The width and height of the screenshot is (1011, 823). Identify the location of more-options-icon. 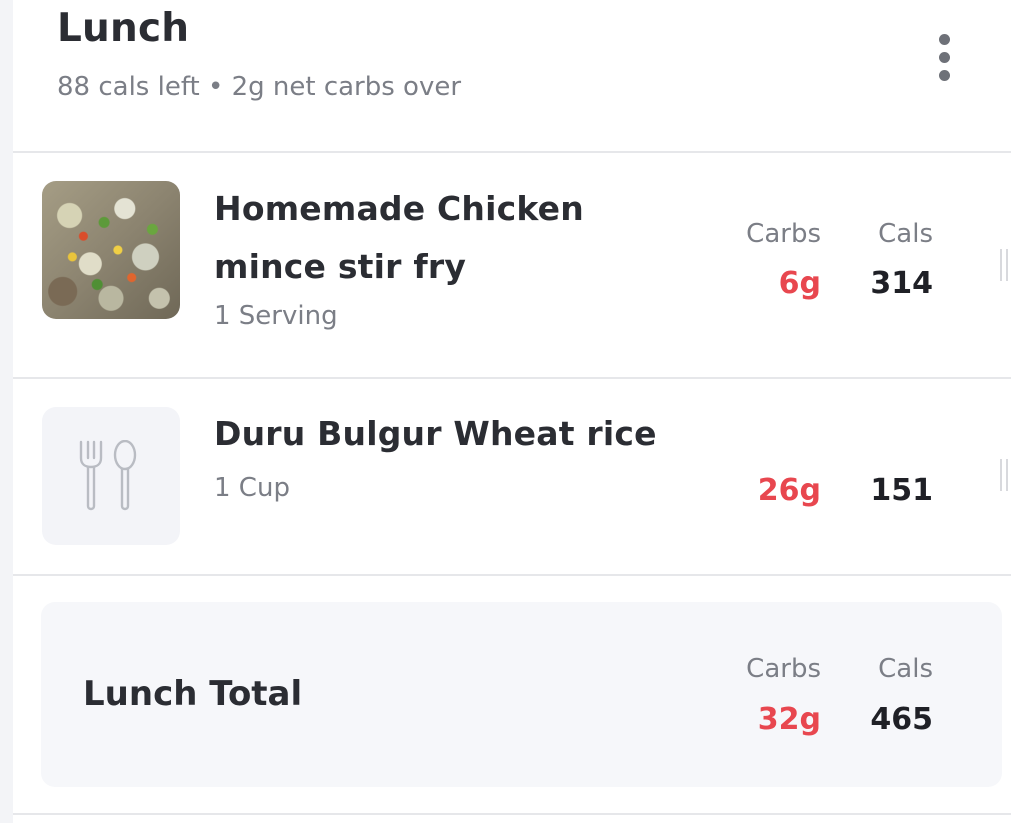
(944, 57).